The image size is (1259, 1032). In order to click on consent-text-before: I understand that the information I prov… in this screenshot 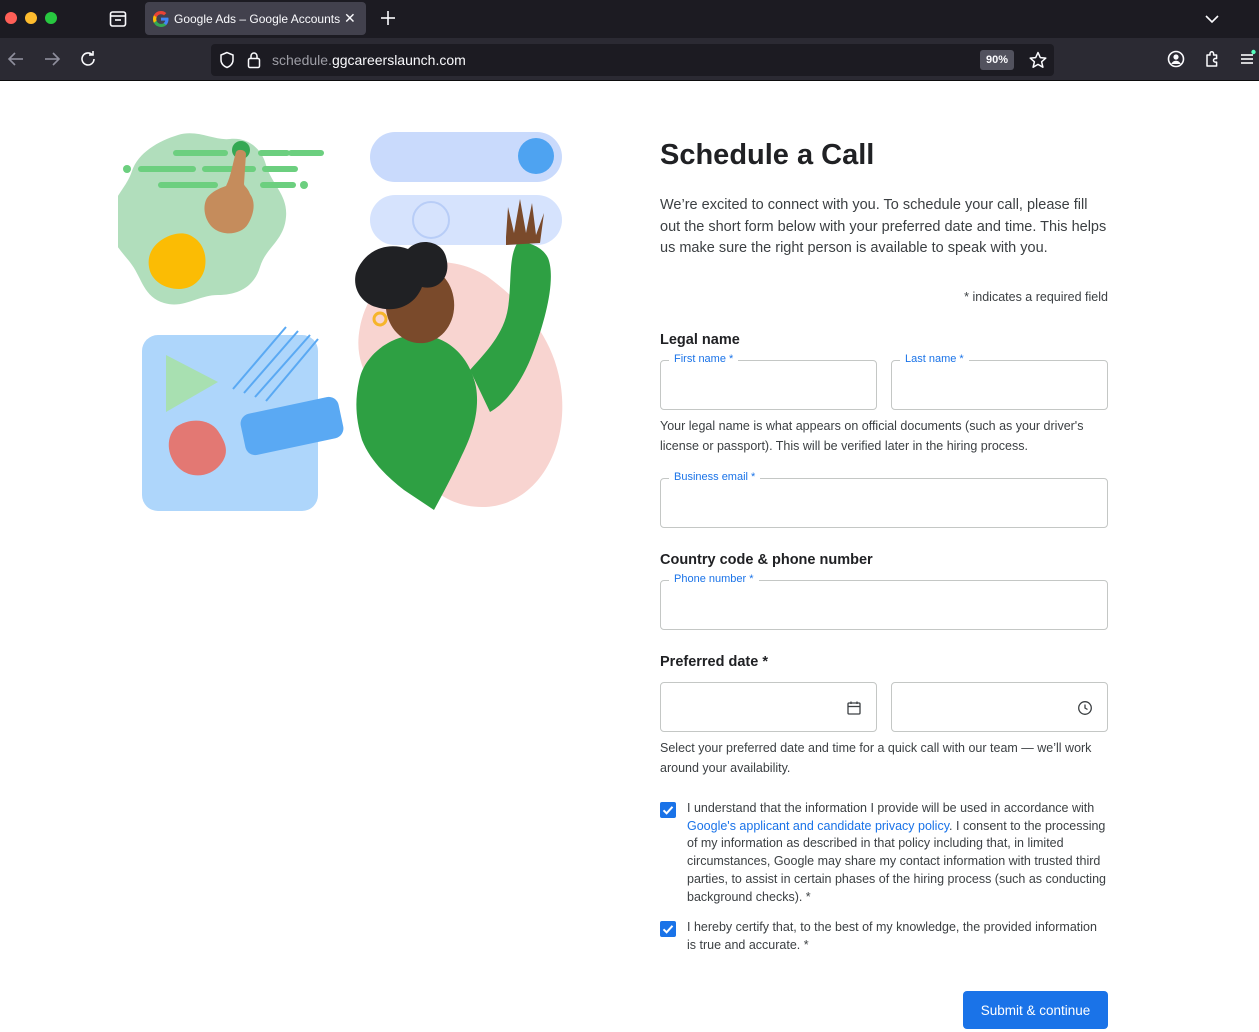, I will do `click(891, 808)`.